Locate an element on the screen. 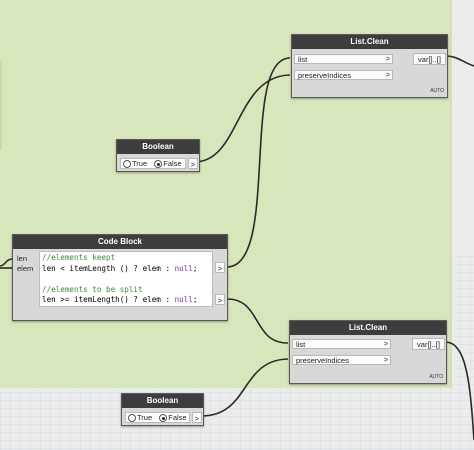 This screenshot has width=474, height=450. code-line-2: len >= itemLength() ? elem : null; is located at coordinates (120, 299).